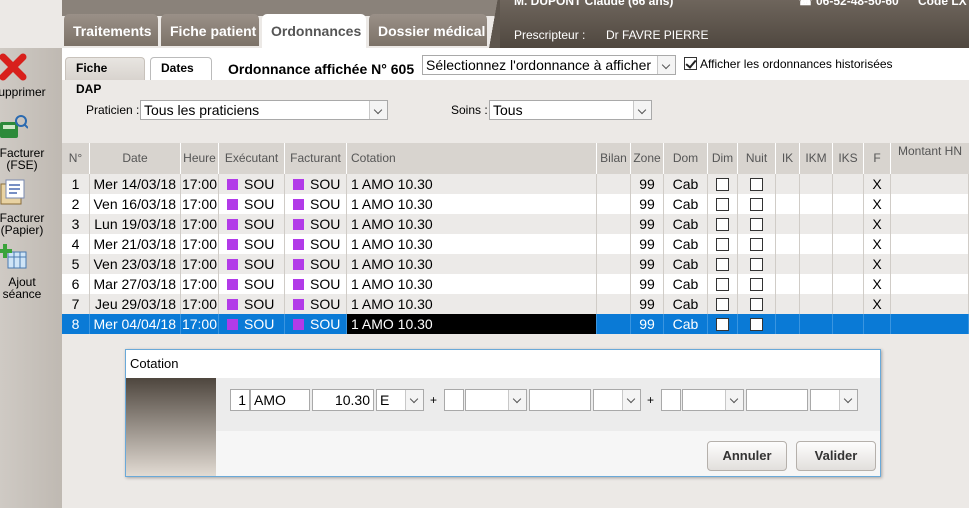 The height and width of the screenshot is (508, 969). What do you see at coordinates (111, 30) in the screenshot?
I see `tab-traitements: Traitements` at bounding box center [111, 30].